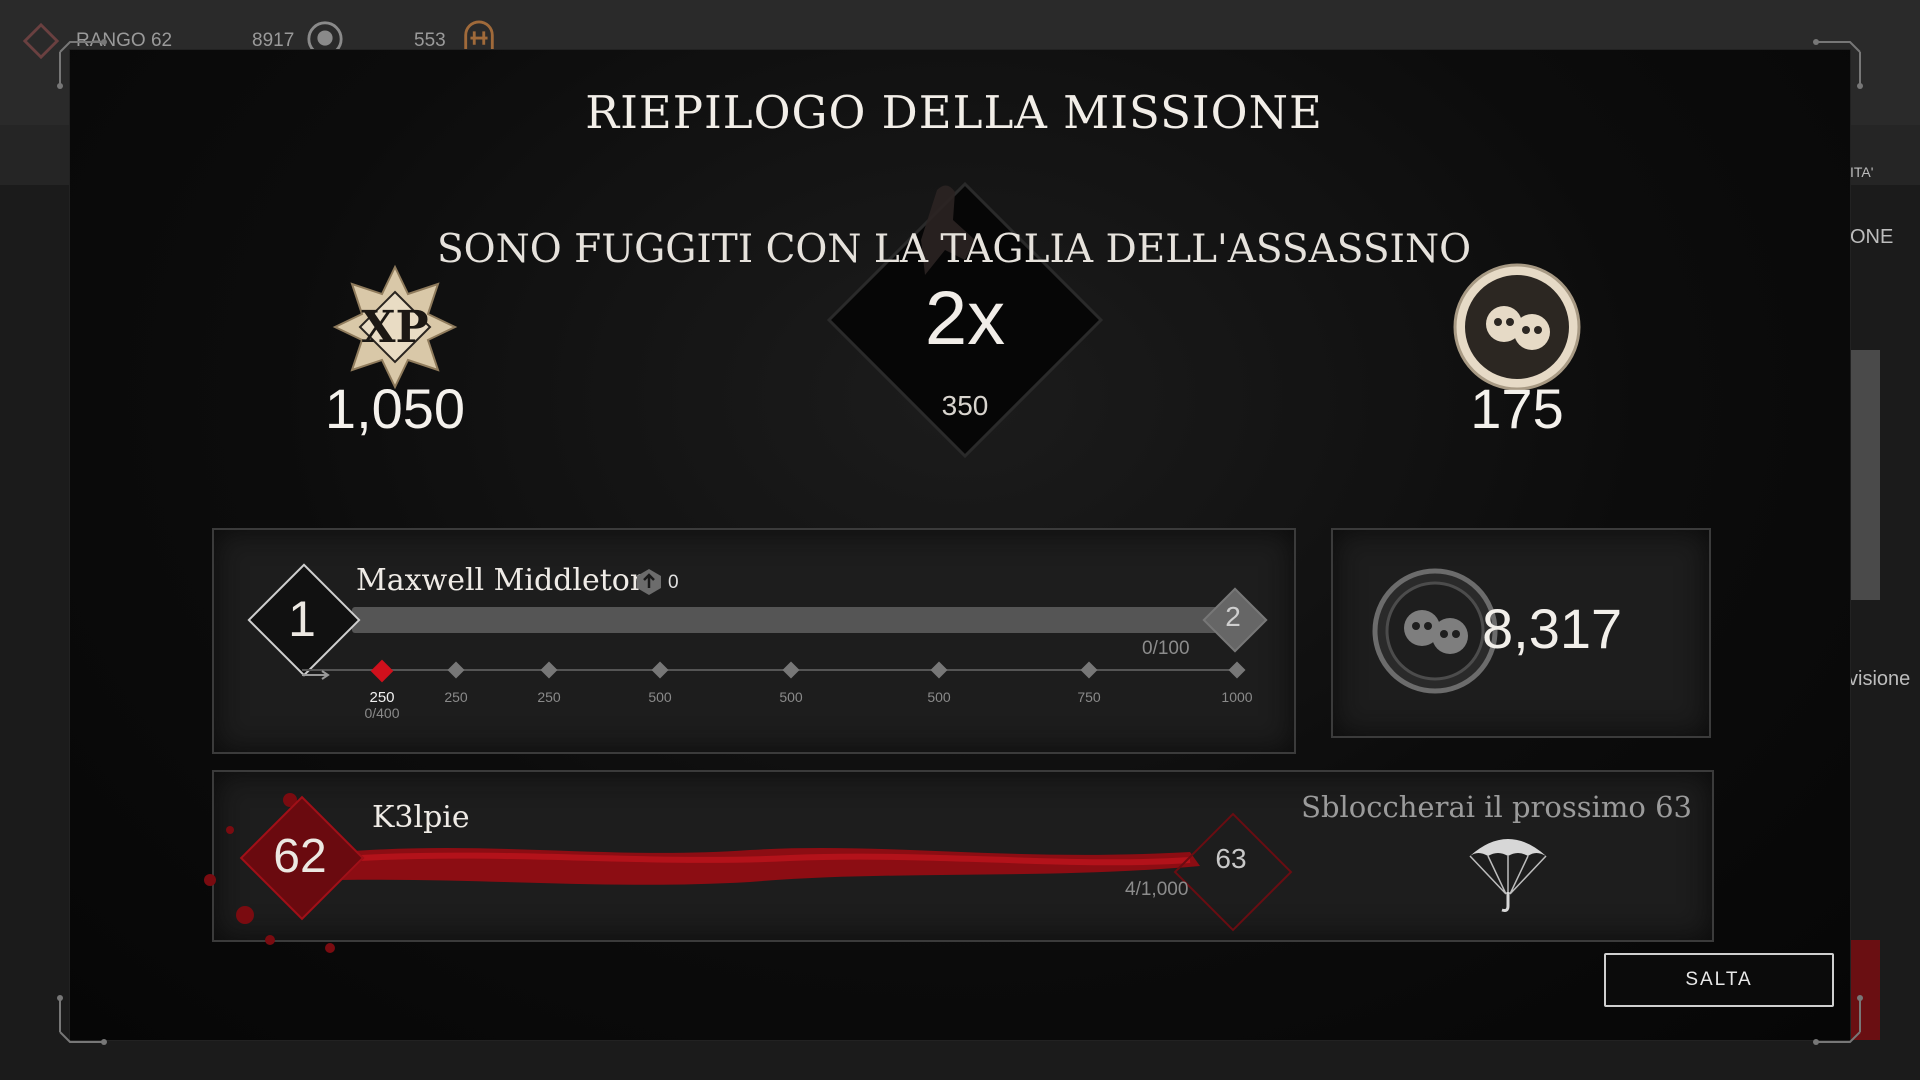 Image resolution: width=1920 pixels, height=1080 pixels. What do you see at coordinates (1719, 980) in the screenshot?
I see `skip-button: SALTA` at bounding box center [1719, 980].